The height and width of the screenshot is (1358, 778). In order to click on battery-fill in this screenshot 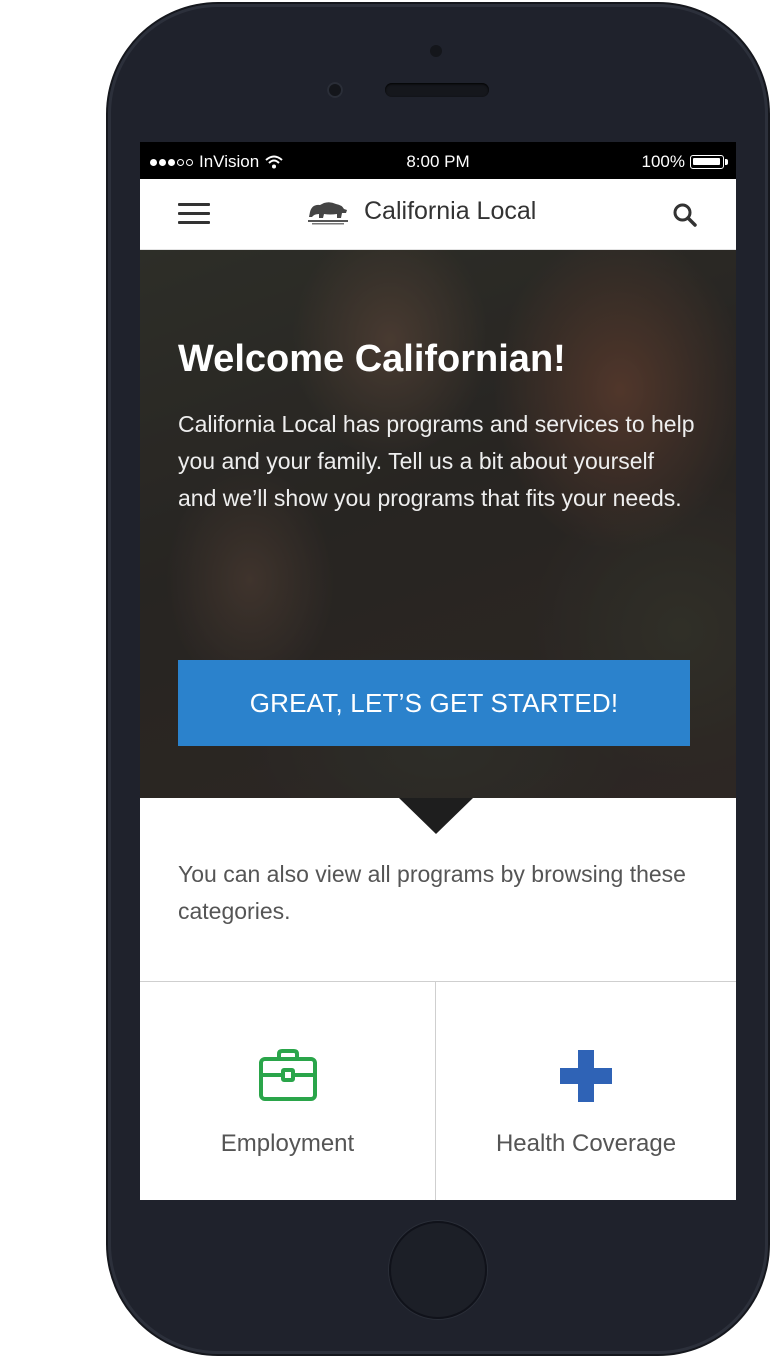, I will do `click(706, 161)`.